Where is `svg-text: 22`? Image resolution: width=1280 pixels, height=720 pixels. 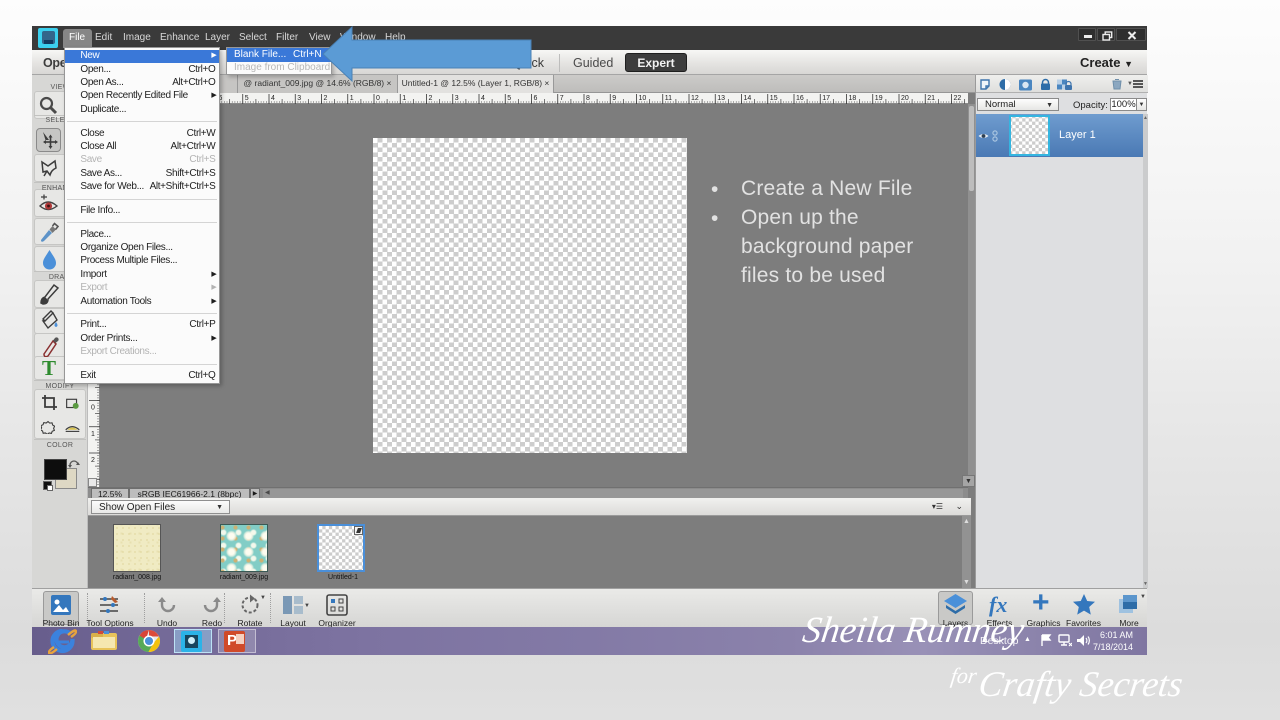 svg-text: 22 is located at coordinates (958, 98).